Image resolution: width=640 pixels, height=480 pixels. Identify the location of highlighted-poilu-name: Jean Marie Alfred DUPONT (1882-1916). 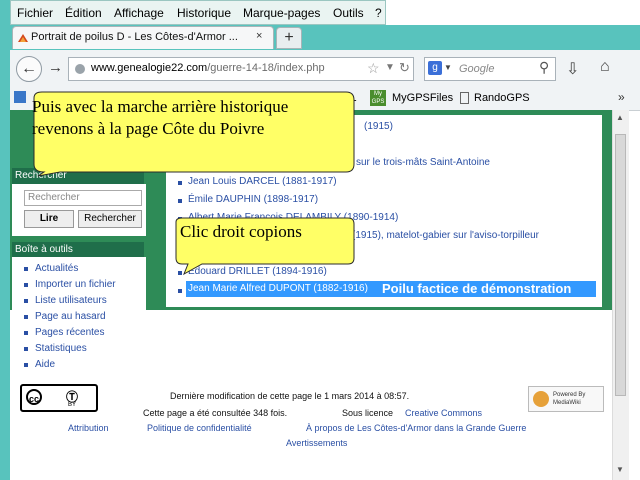
(278, 288).